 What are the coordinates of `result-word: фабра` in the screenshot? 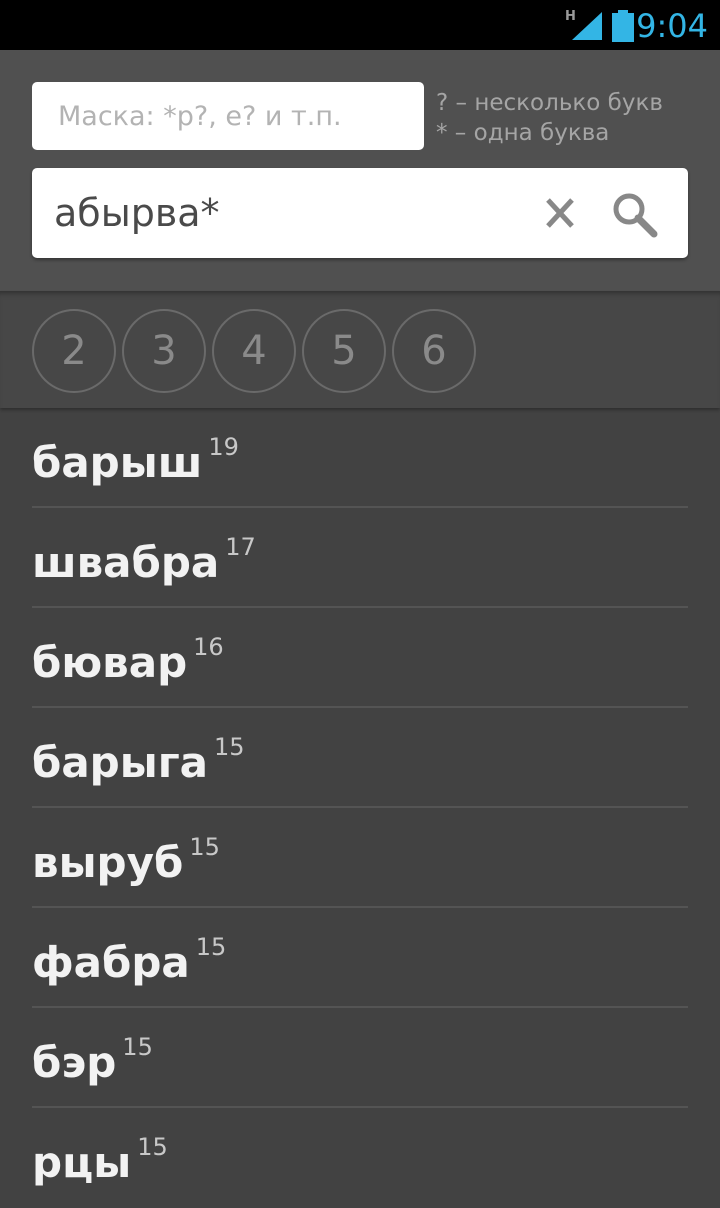 It's located at (111, 962).